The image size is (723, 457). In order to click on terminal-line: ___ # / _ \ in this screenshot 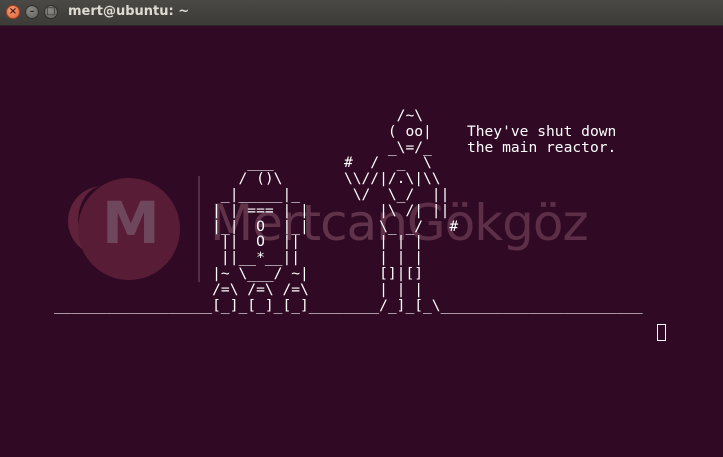, I will do `click(243, 163)`.